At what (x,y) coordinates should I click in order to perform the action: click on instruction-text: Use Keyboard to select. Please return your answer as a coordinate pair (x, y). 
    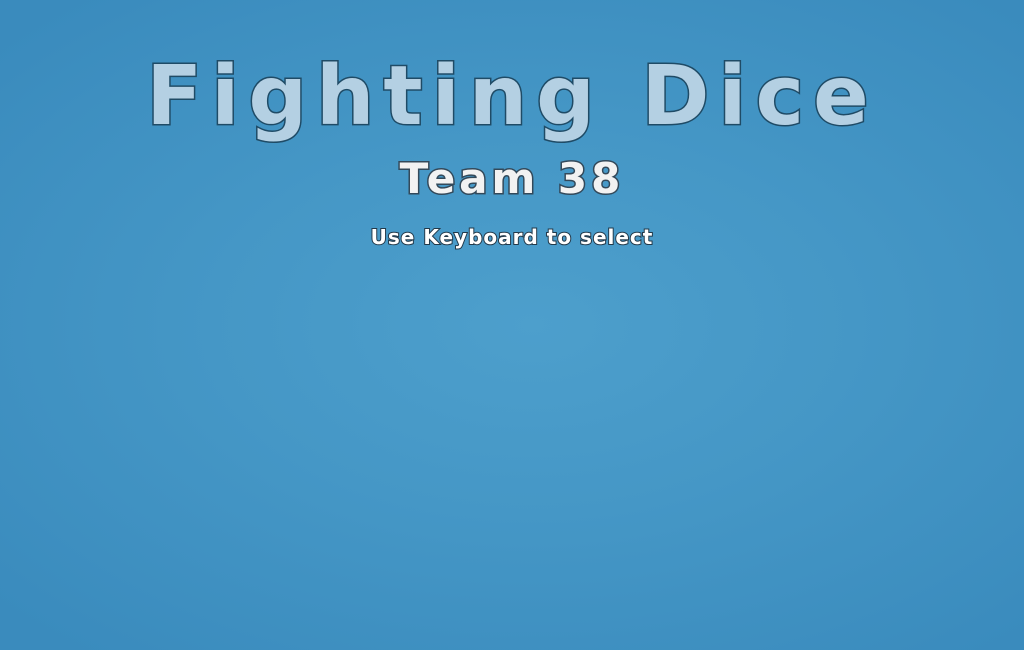
    Looking at the image, I should click on (512, 237).